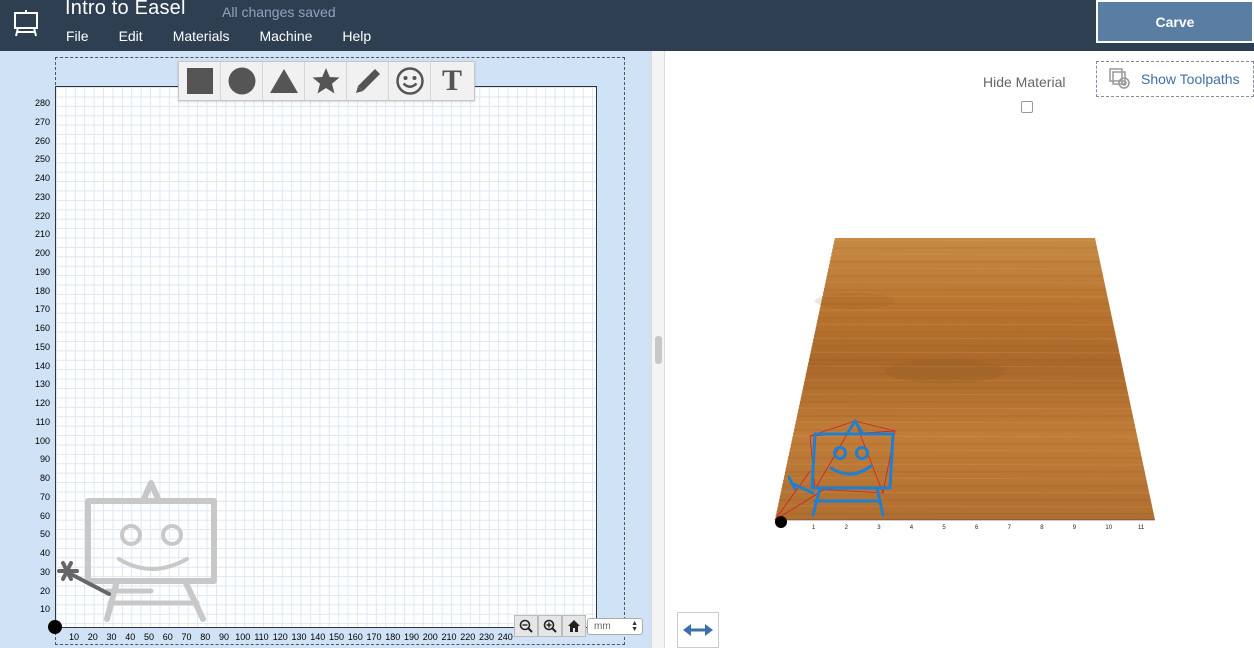 The image size is (1254, 648). What do you see at coordinates (42, 309) in the screenshot?
I see `y-tick-label: 170` at bounding box center [42, 309].